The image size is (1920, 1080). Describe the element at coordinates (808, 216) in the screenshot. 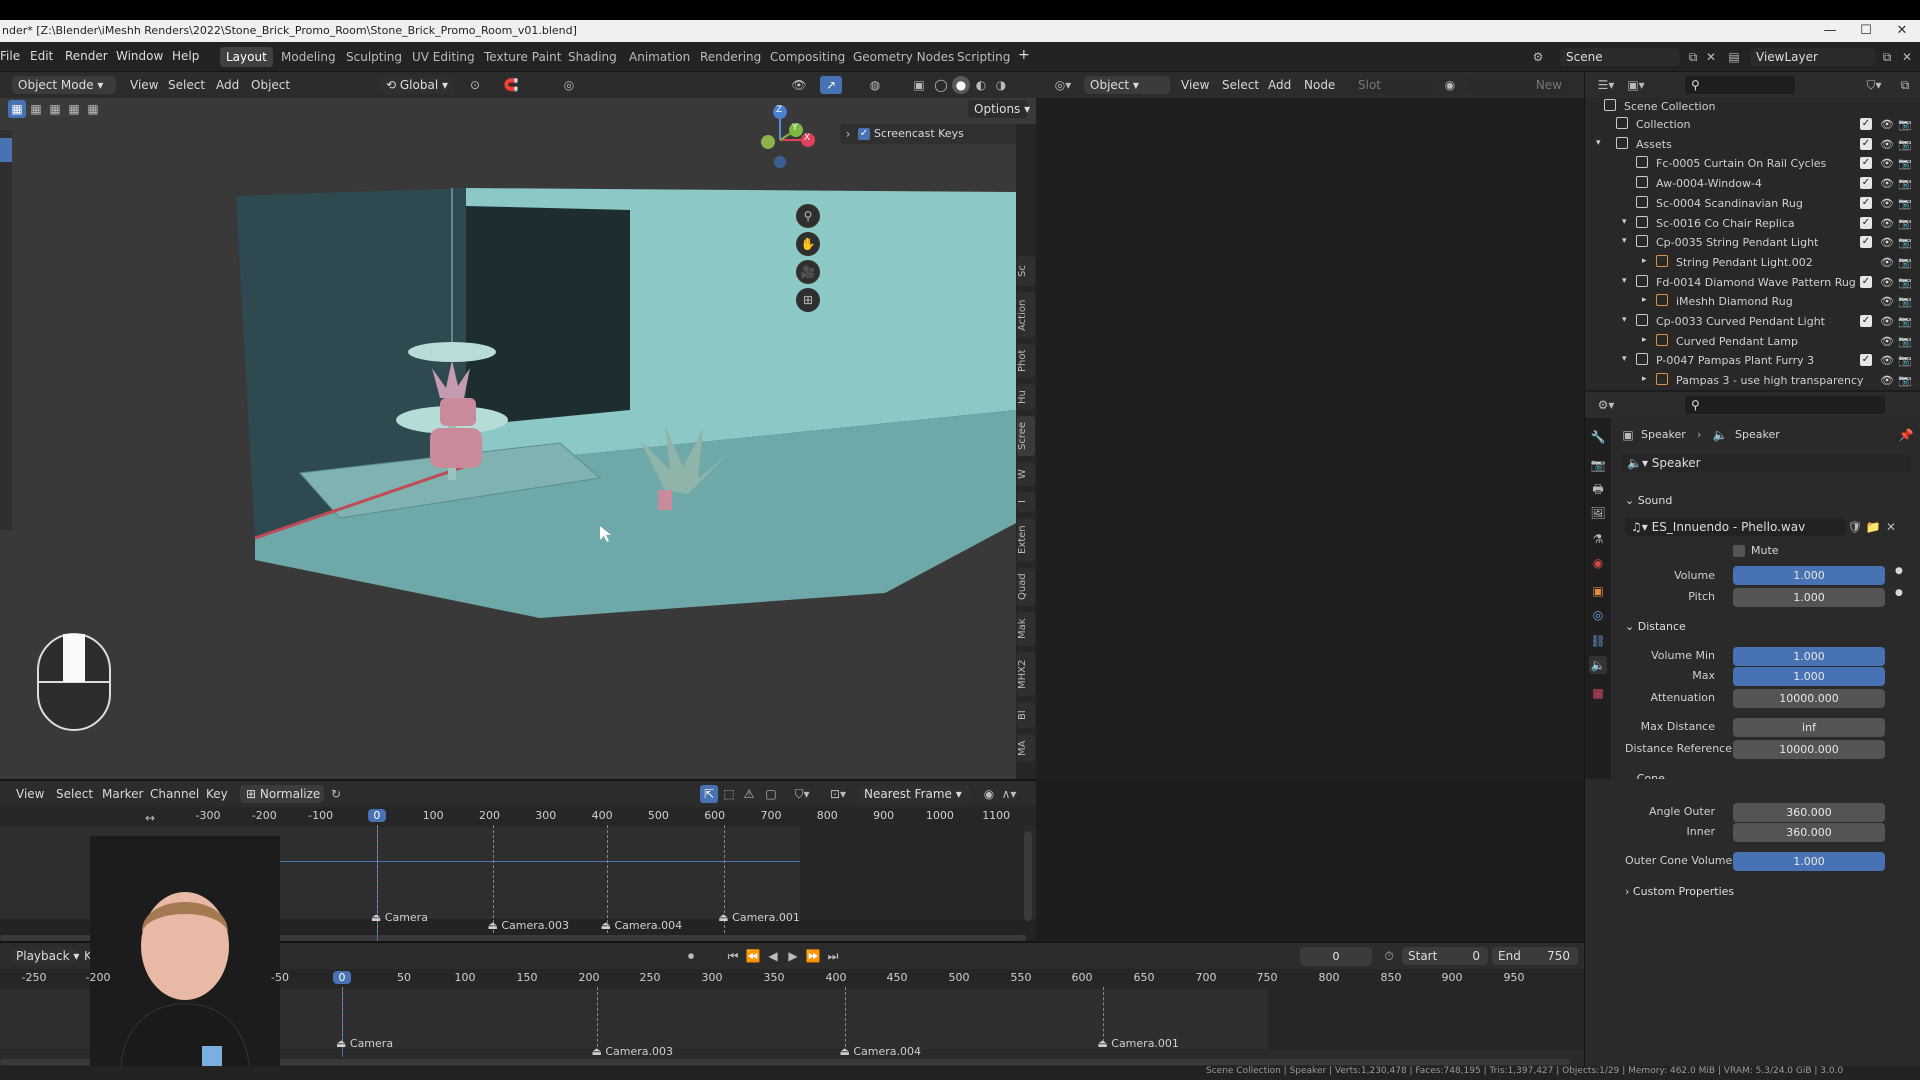

I see `zoom-icon: ⚲` at that location.